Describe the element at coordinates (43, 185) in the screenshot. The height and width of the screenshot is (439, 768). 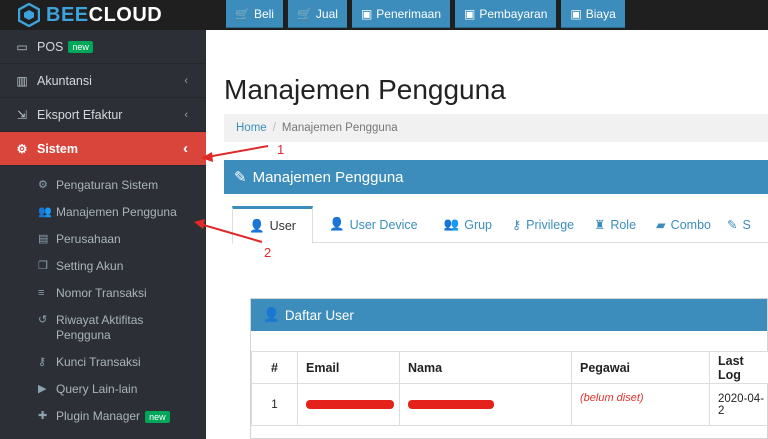
I see `gear-icon: ⚙` at that location.